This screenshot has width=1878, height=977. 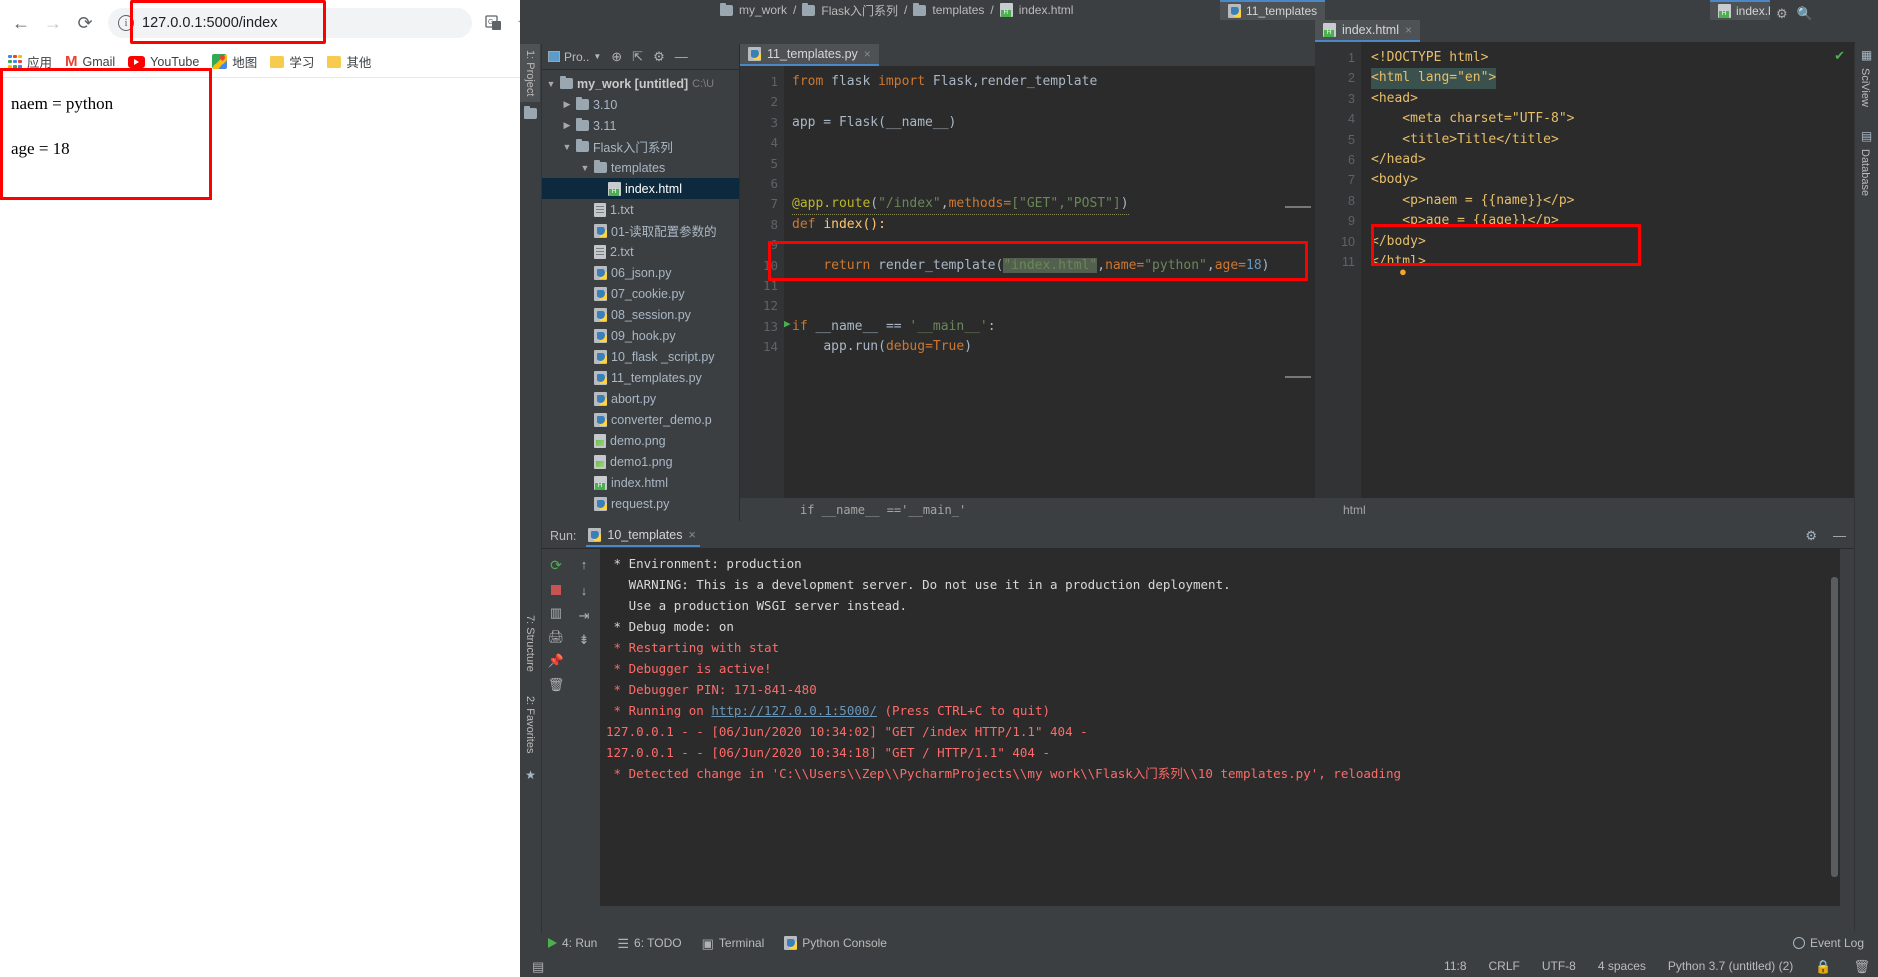 I want to click on hide-run-panel-icon: —, so click(x=1839, y=535).